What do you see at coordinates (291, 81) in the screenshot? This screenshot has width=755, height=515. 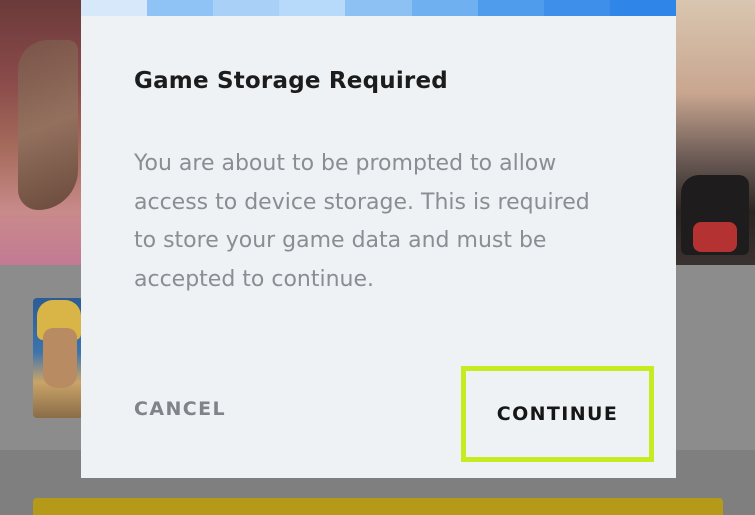 I see `dialog-title: Game Storage Required` at bounding box center [291, 81].